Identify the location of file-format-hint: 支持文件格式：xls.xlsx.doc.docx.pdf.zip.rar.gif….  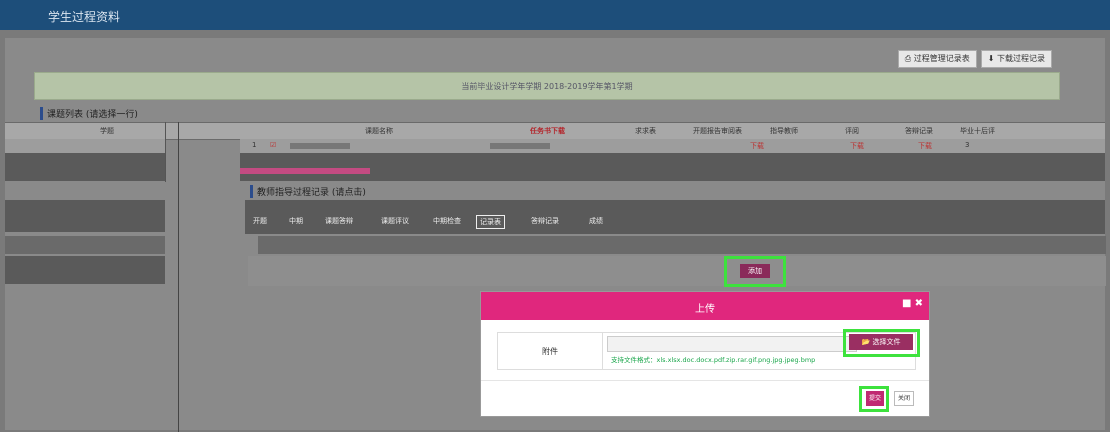
(713, 360).